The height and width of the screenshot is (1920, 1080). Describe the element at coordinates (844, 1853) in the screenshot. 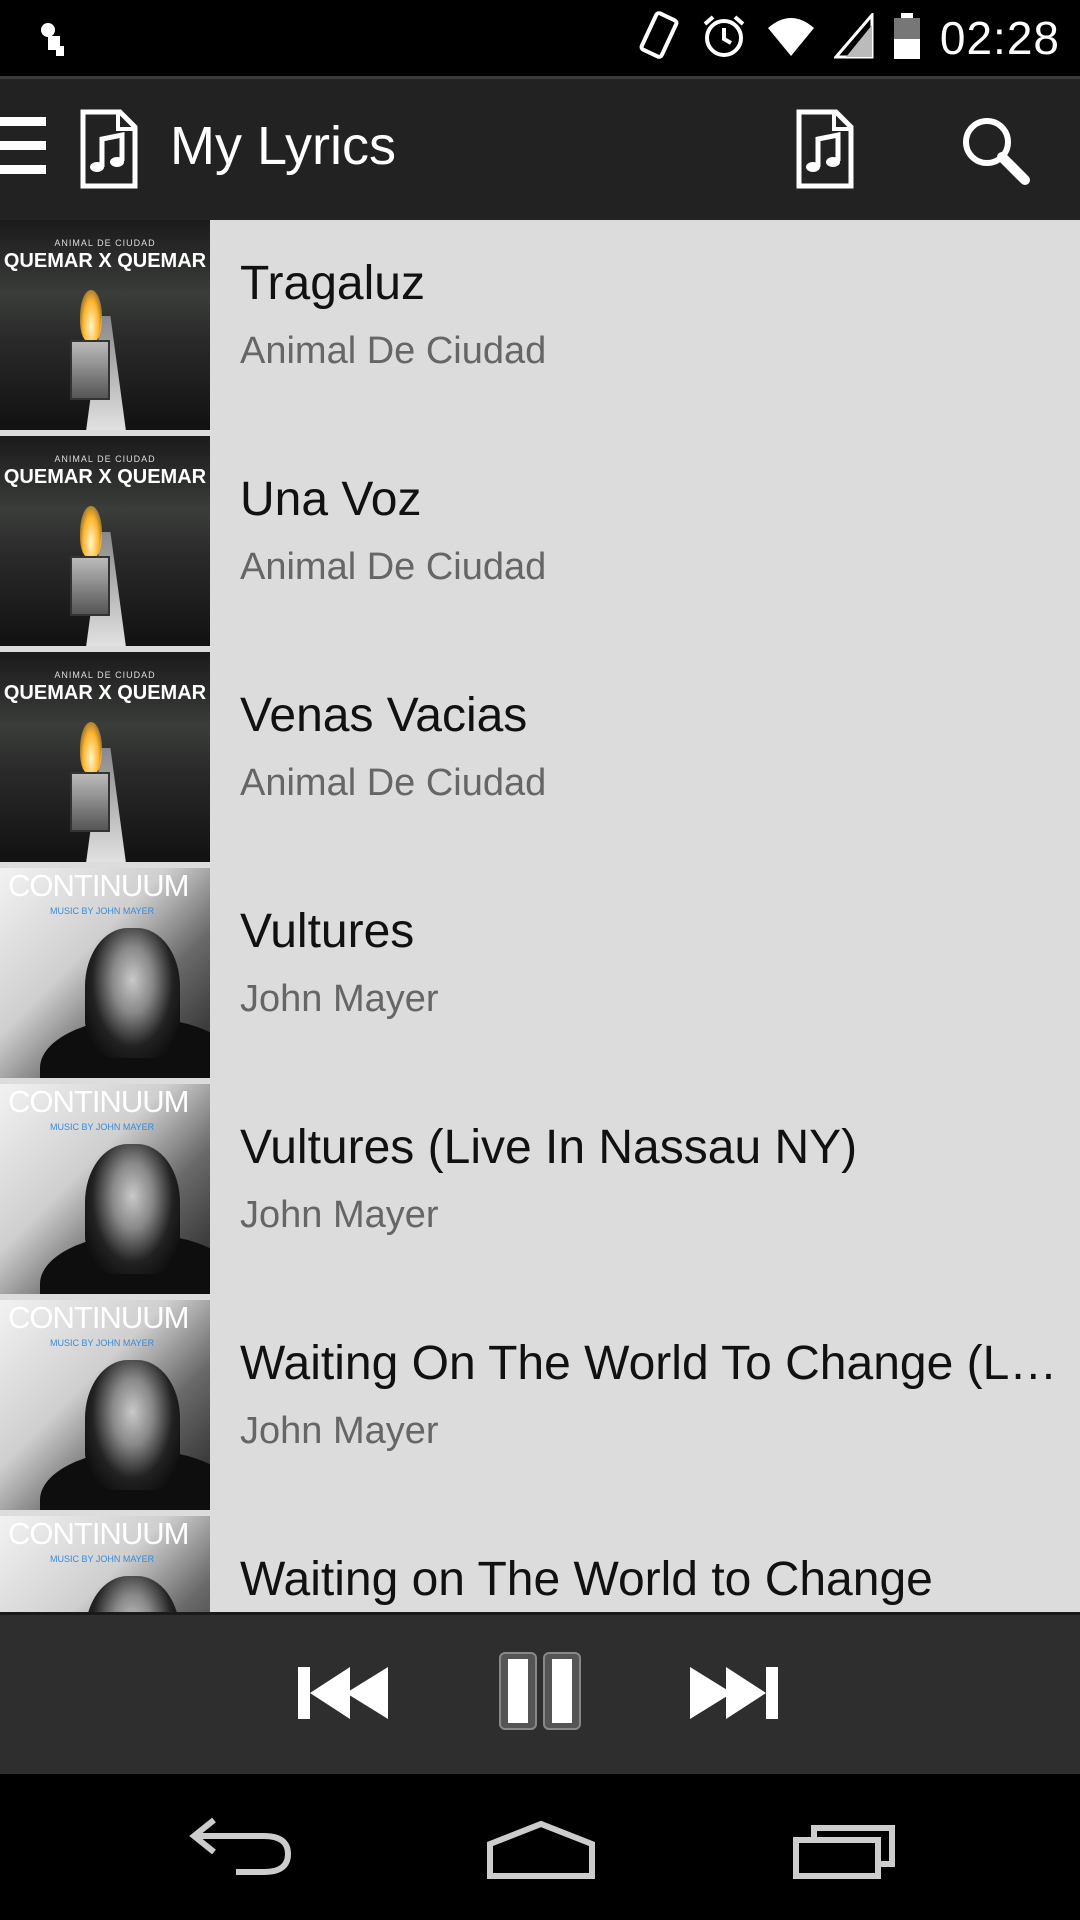

I see `recents-icon` at that location.